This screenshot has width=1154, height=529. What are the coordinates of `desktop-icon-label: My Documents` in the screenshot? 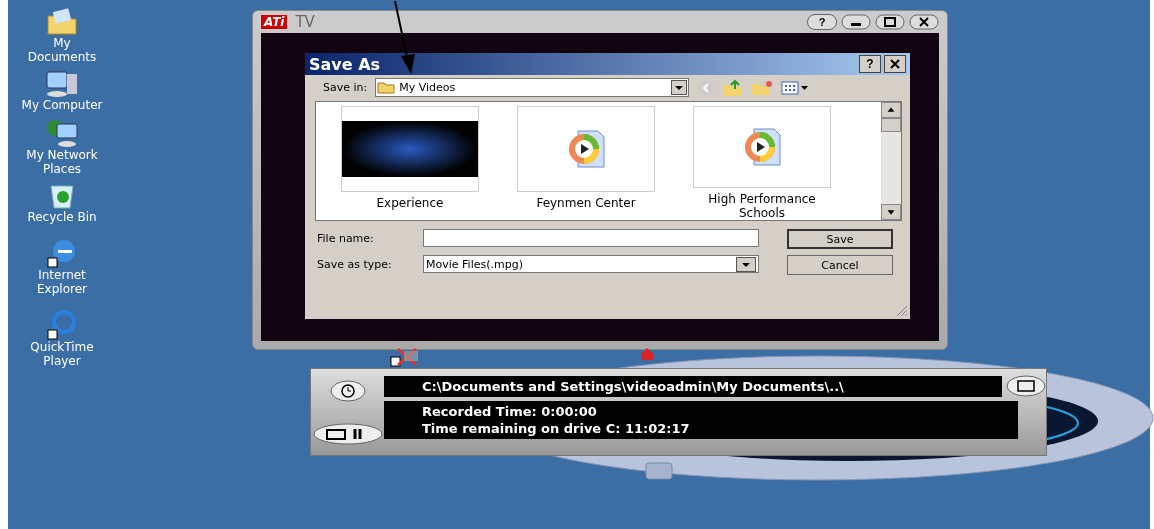 It's located at (62, 50).